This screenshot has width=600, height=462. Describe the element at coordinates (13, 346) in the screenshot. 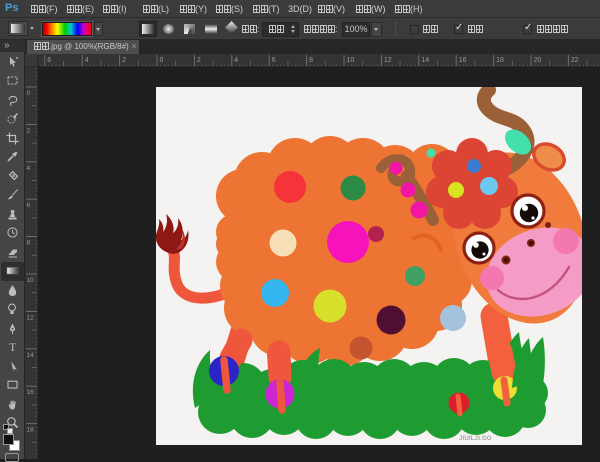

I see `svg-text: T` at that location.